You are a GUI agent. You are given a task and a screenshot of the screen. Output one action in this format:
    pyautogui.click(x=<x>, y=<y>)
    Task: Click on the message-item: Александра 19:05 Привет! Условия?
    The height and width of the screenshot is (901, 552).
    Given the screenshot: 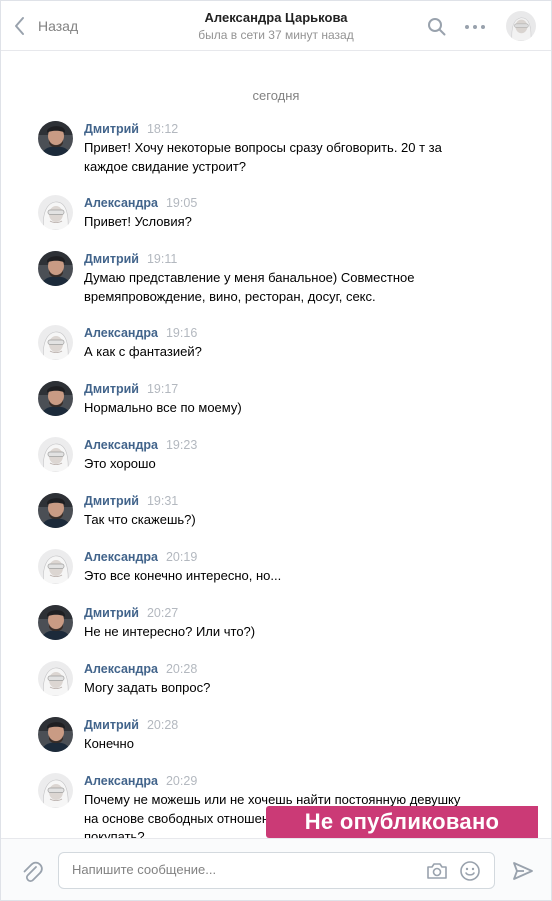 What is the action you would take?
    pyautogui.click(x=273, y=213)
    